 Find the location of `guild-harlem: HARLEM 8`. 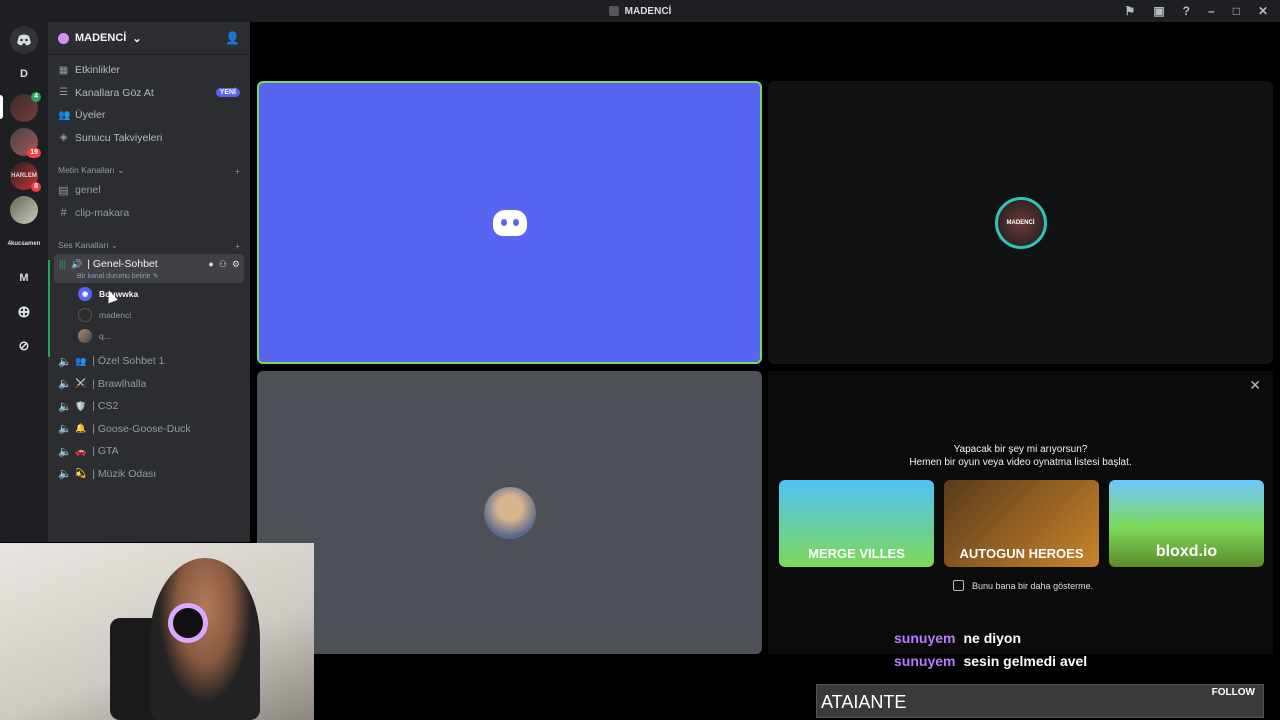

guild-harlem: HARLEM 8 is located at coordinates (25, 177).